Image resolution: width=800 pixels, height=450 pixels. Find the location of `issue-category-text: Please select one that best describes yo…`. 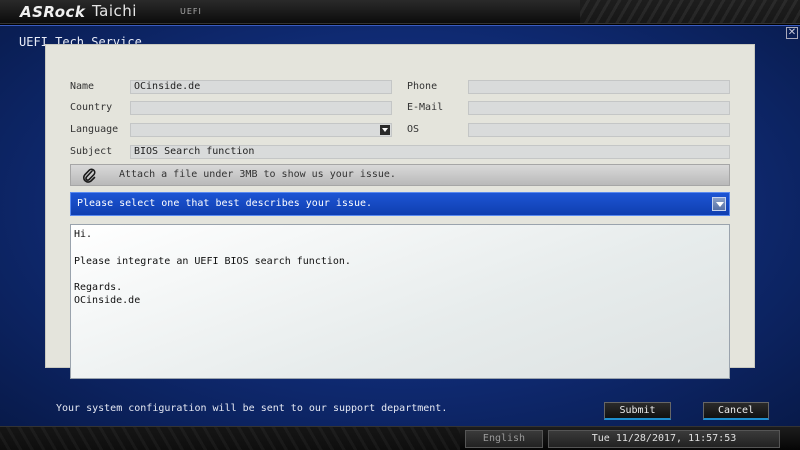

issue-category-text: Please select one that best describes yo… is located at coordinates (225, 203).